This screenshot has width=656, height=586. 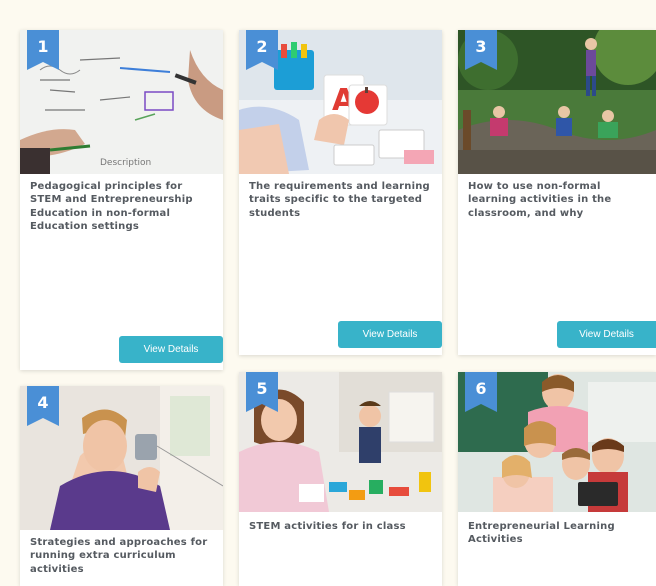 I want to click on card-title: STEM activities for in class, so click(x=327, y=526).